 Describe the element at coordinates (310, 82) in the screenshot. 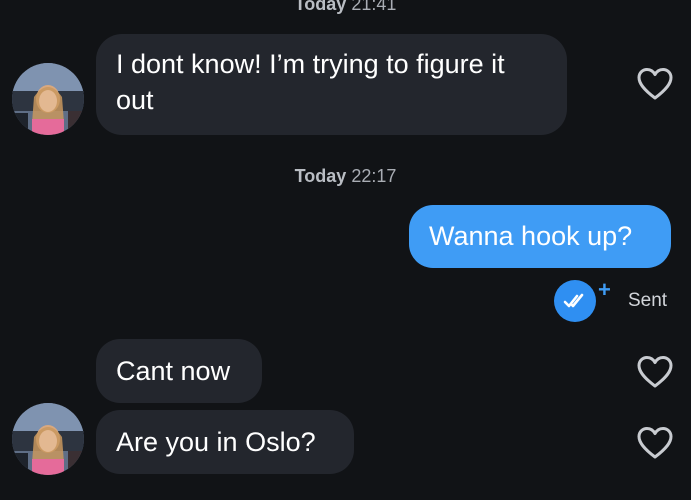

I see `message-text: I dont know! I’m trying to figure it out` at that location.